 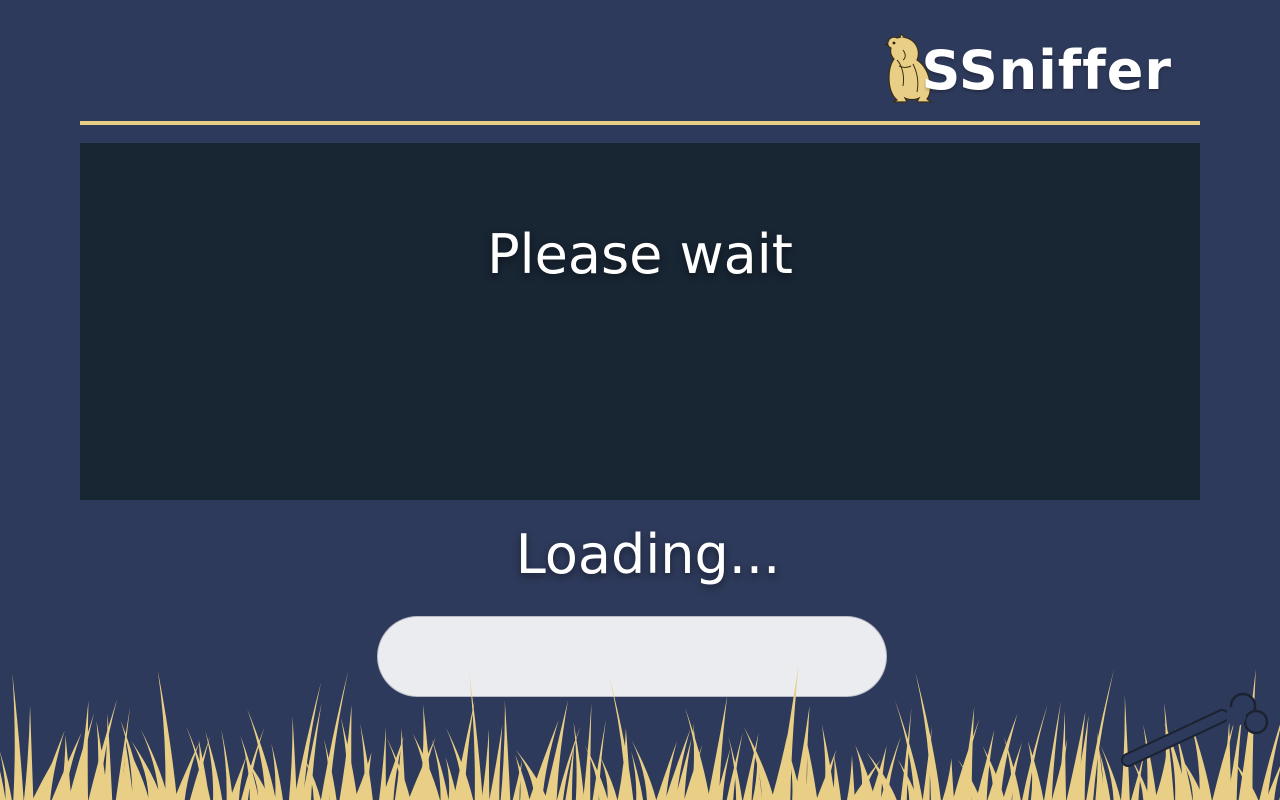 What do you see at coordinates (640, 254) in the screenshot?
I see `panel-title: Please wait` at bounding box center [640, 254].